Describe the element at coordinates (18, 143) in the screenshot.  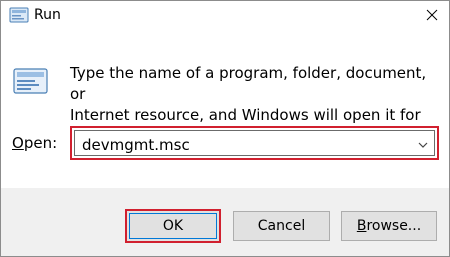
I see `open-label-accelerator: O` at that location.